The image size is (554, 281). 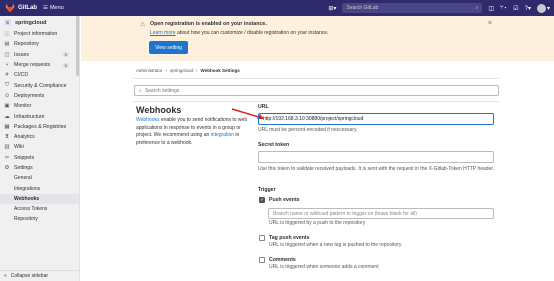 What do you see at coordinates (39, 85) in the screenshot?
I see `sidebar-item-security-compliance: ⛉ Security & Compliance` at bounding box center [39, 85].